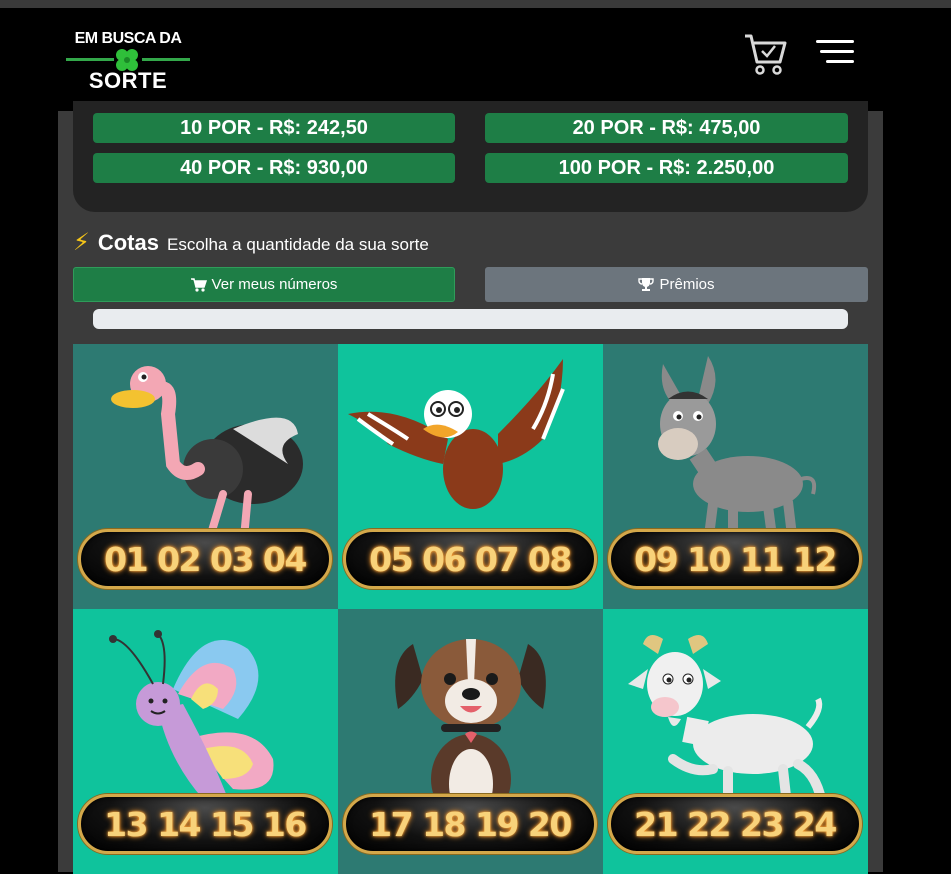 This screenshot has height=874, width=951. I want to click on package-100-button: 100 POR - R$: 2.250,00, so click(666, 168).